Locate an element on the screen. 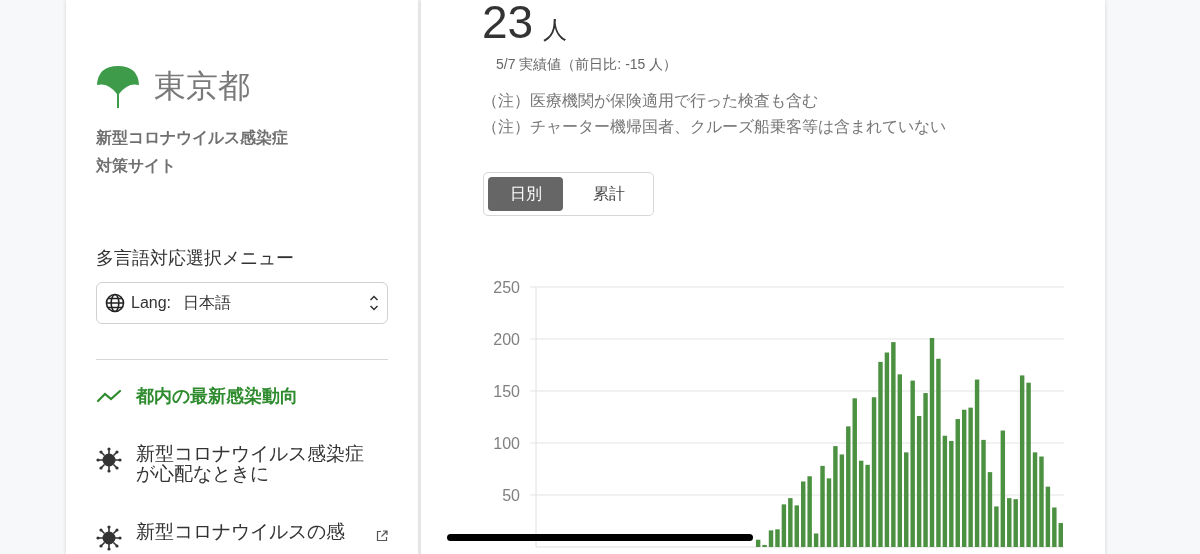  nav-link: 都内の最新感染動向 is located at coordinates (242, 396).